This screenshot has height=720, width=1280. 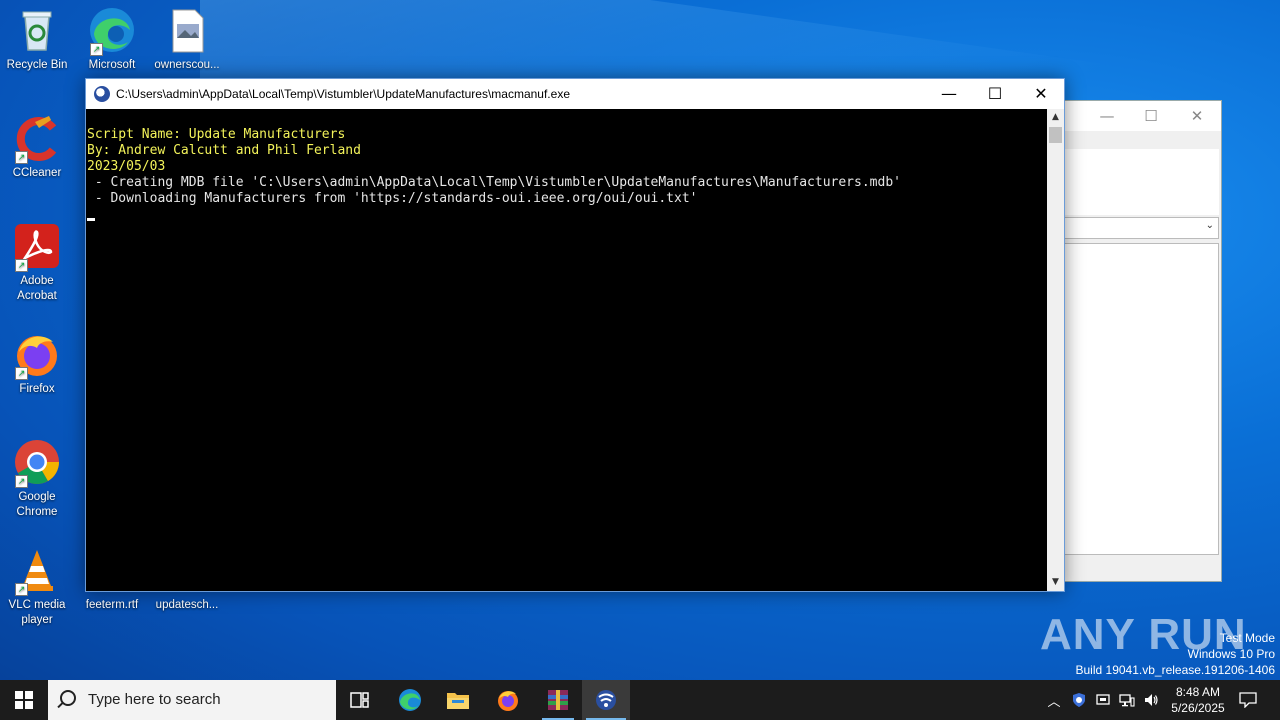 I want to click on clock-time: 8:48 AM, so click(x=1198, y=692).